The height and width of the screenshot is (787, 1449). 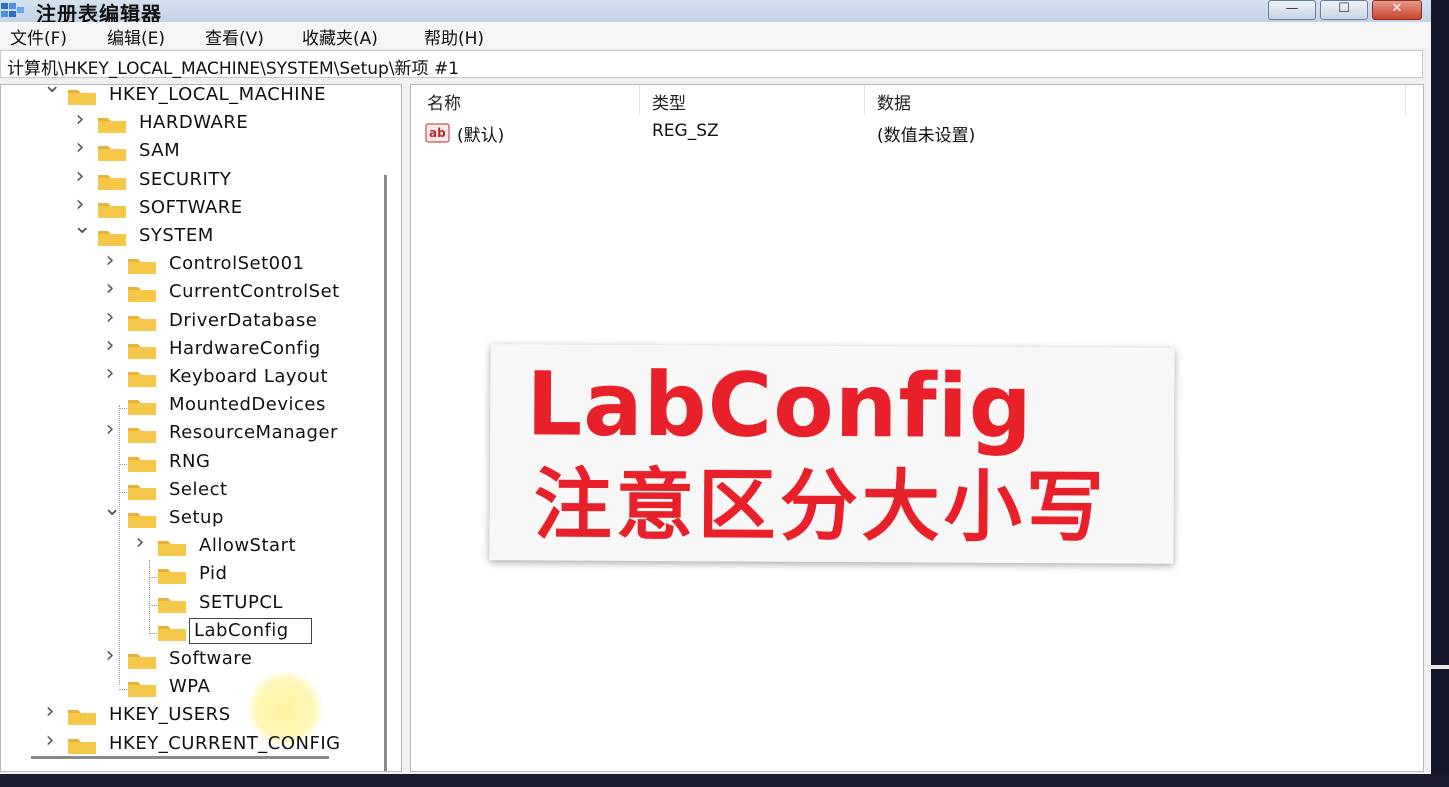 What do you see at coordinates (190, 687) in the screenshot?
I see `tree-item-label: WPA` at bounding box center [190, 687].